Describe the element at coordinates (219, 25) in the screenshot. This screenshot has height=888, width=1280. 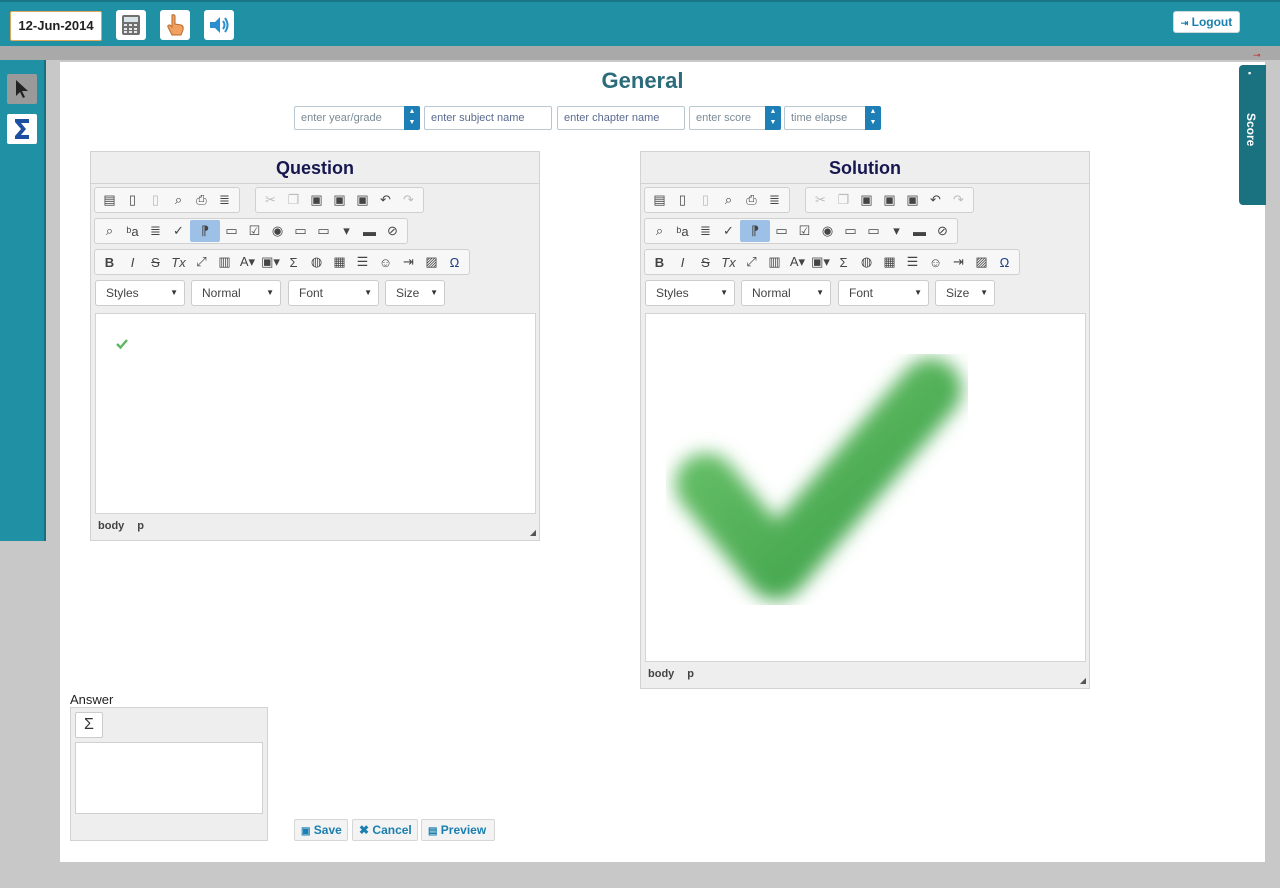
I see `speaker-icon` at that location.